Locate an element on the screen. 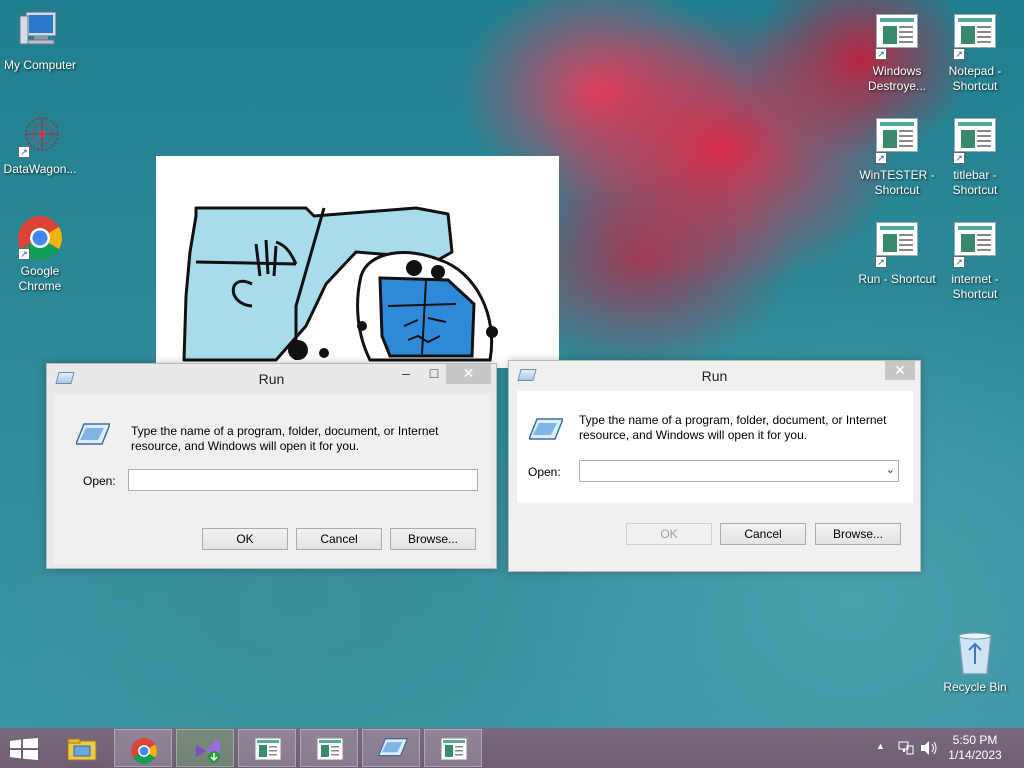 Image resolution: width=1024 pixels, height=768 pixels. desktop-icon-label: titlebar - Shortcut is located at coordinates (975, 182).